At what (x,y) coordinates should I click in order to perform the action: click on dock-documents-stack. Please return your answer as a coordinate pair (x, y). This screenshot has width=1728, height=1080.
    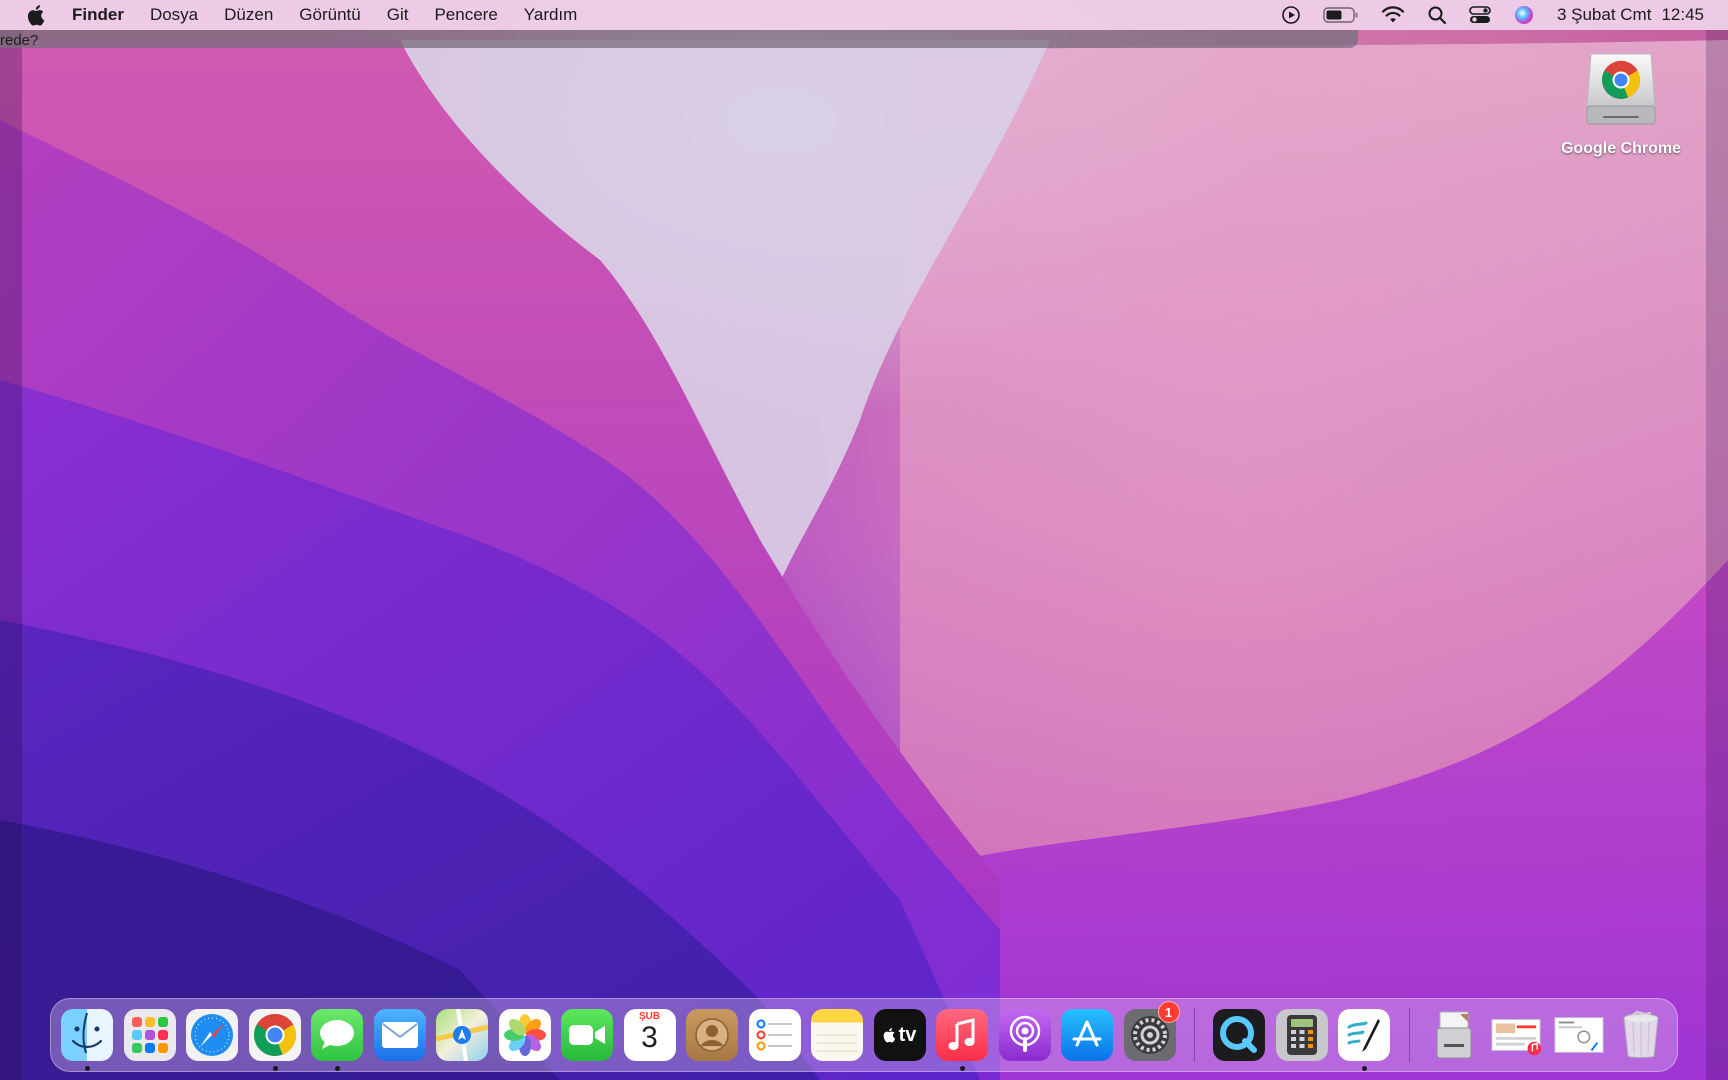
    Looking at the image, I should click on (1516, 1035).